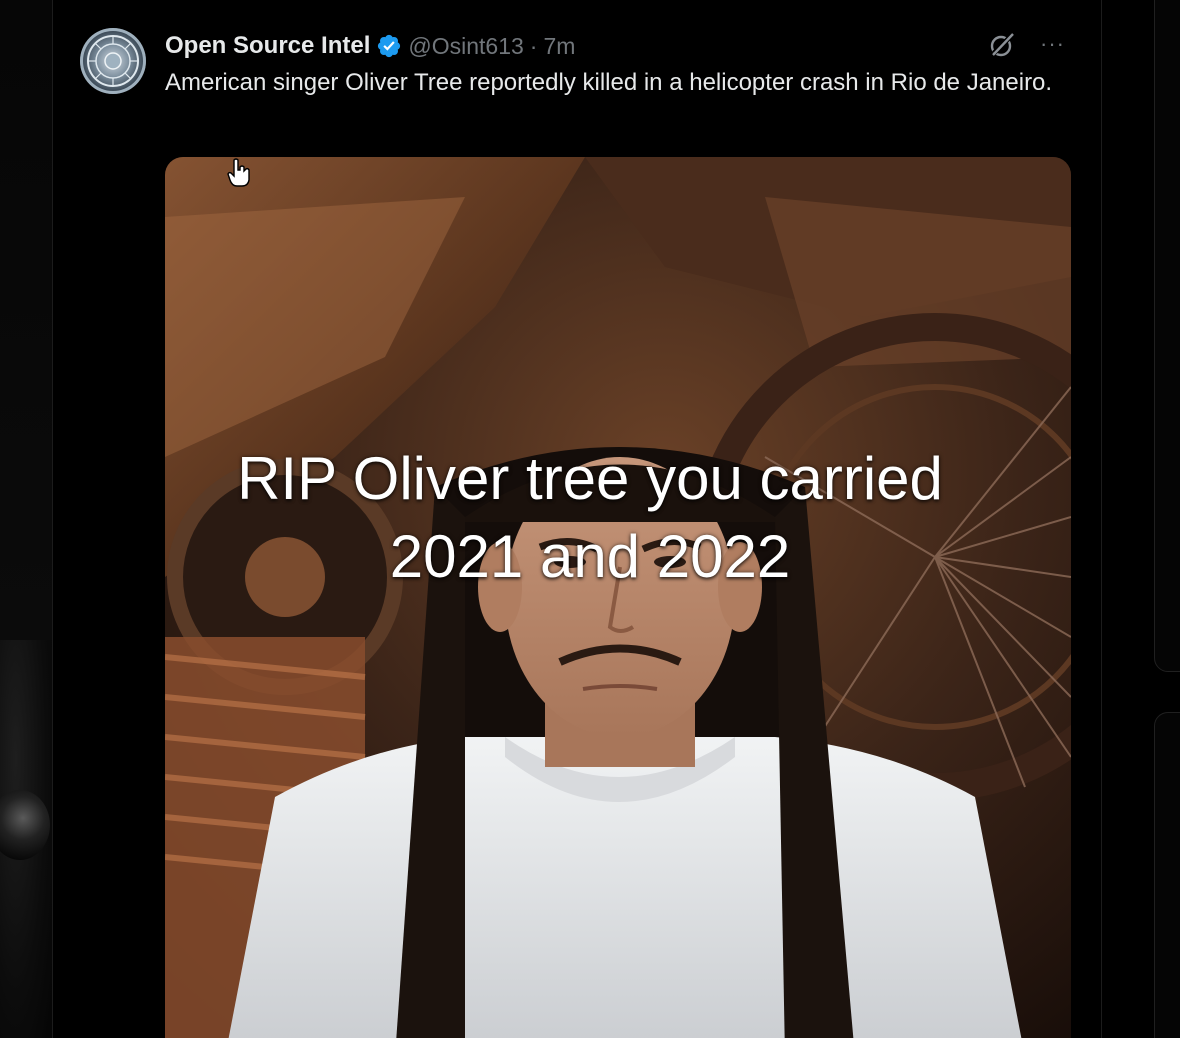  What do you see at coordinates (1002, 45) in the screenshot?
I see `grok-icon` at bounding box center [1002, 45].